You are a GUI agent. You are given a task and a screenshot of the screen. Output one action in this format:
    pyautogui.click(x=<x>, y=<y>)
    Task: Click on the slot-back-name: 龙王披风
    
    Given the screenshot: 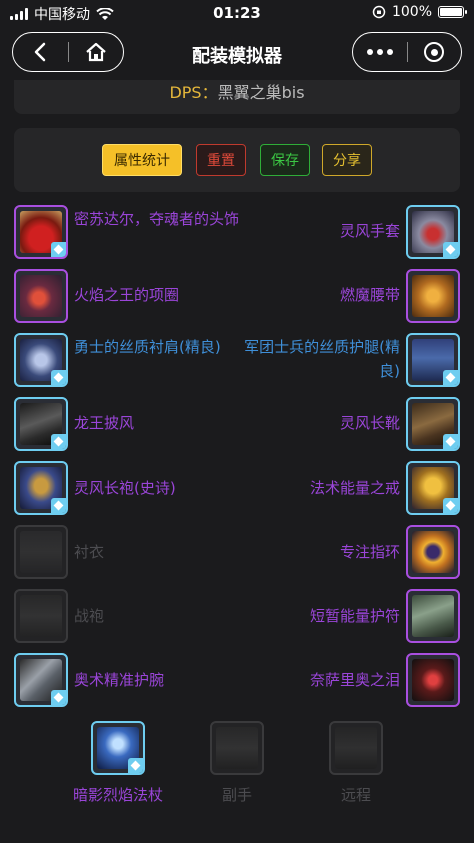 What is the action you would take?
    pyautogui.click(x=159, y=423)
    